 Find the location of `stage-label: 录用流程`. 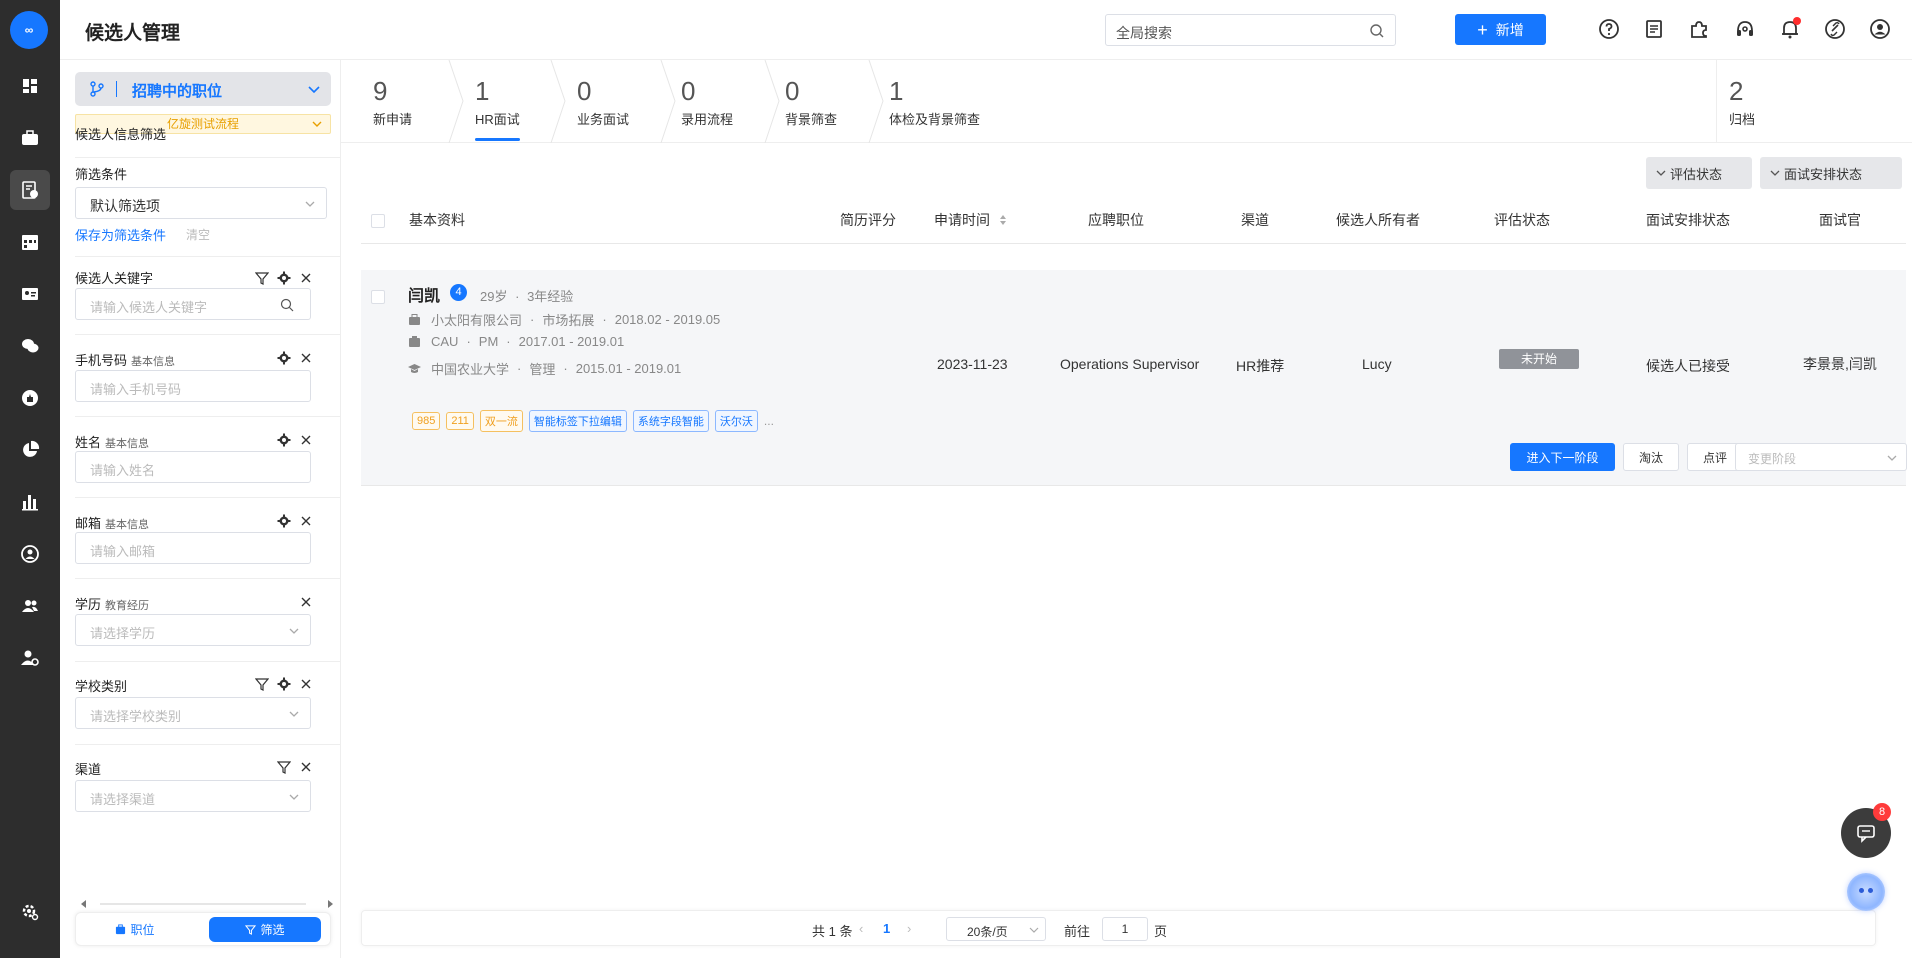

stage-label: 录用流程 is located at coordinates (707, 119).